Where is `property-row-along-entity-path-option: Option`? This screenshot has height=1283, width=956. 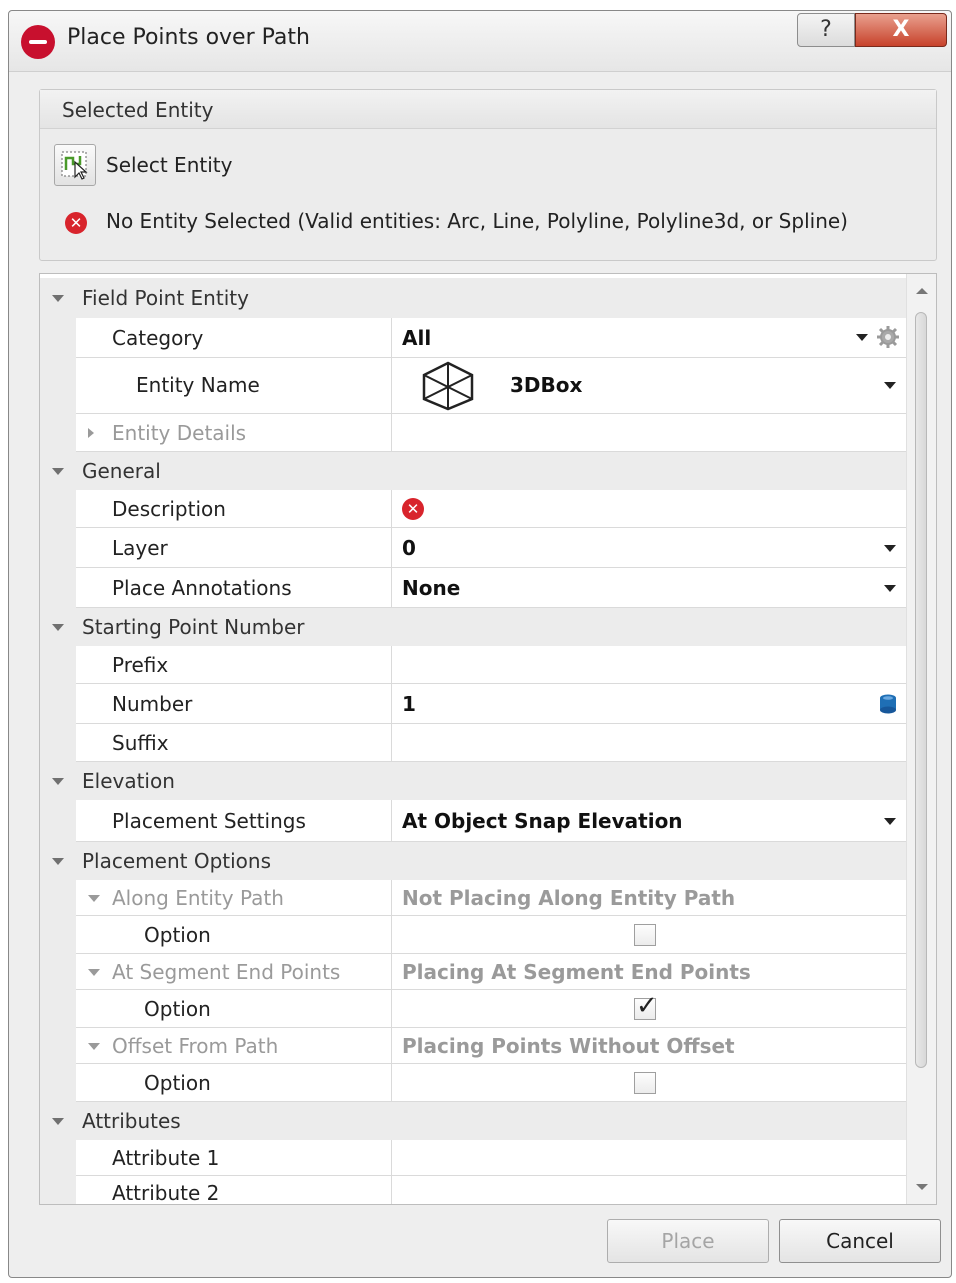 property-row-along-entity-path-option: Option is located at coordinates (473, 935).